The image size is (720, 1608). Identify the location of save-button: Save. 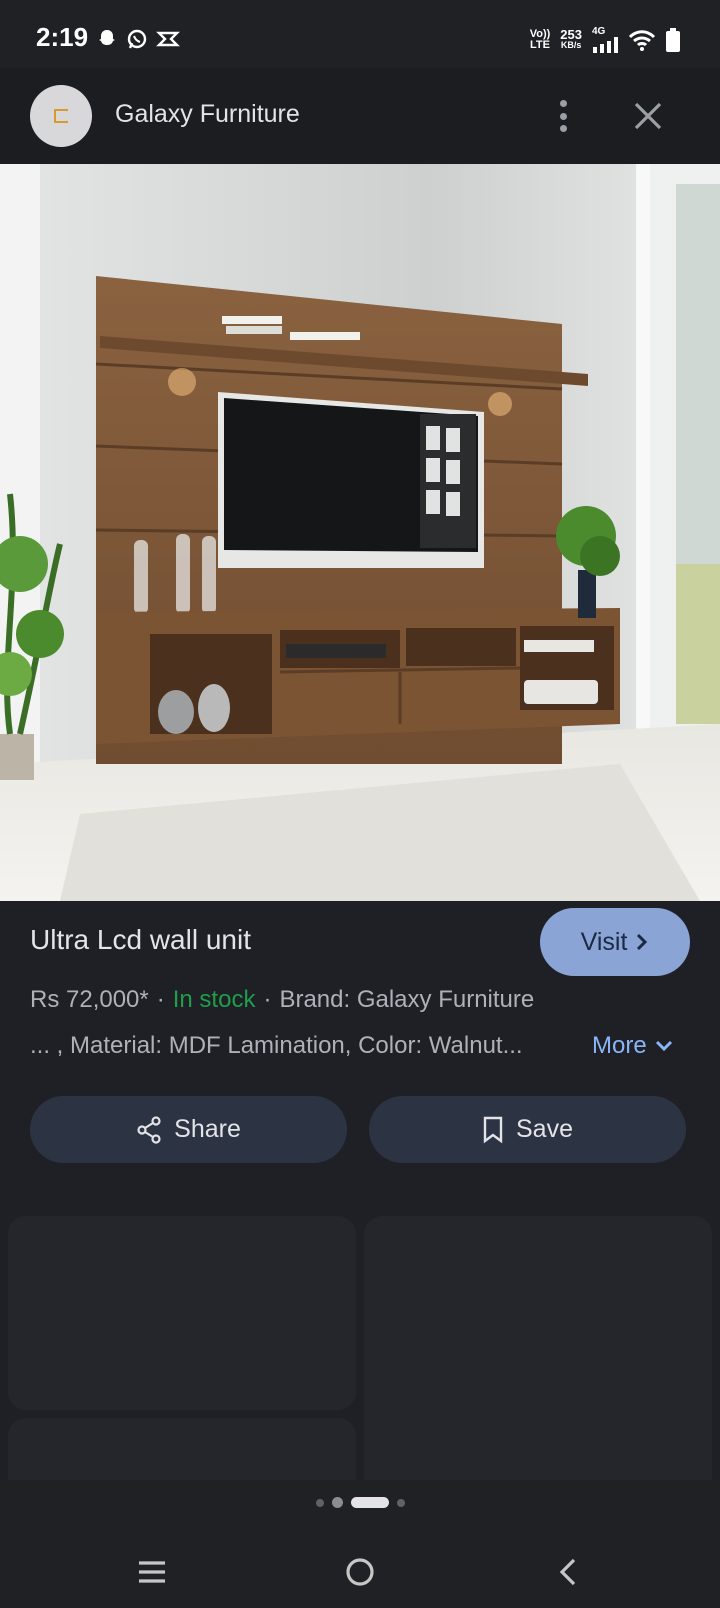
(527, 1129).